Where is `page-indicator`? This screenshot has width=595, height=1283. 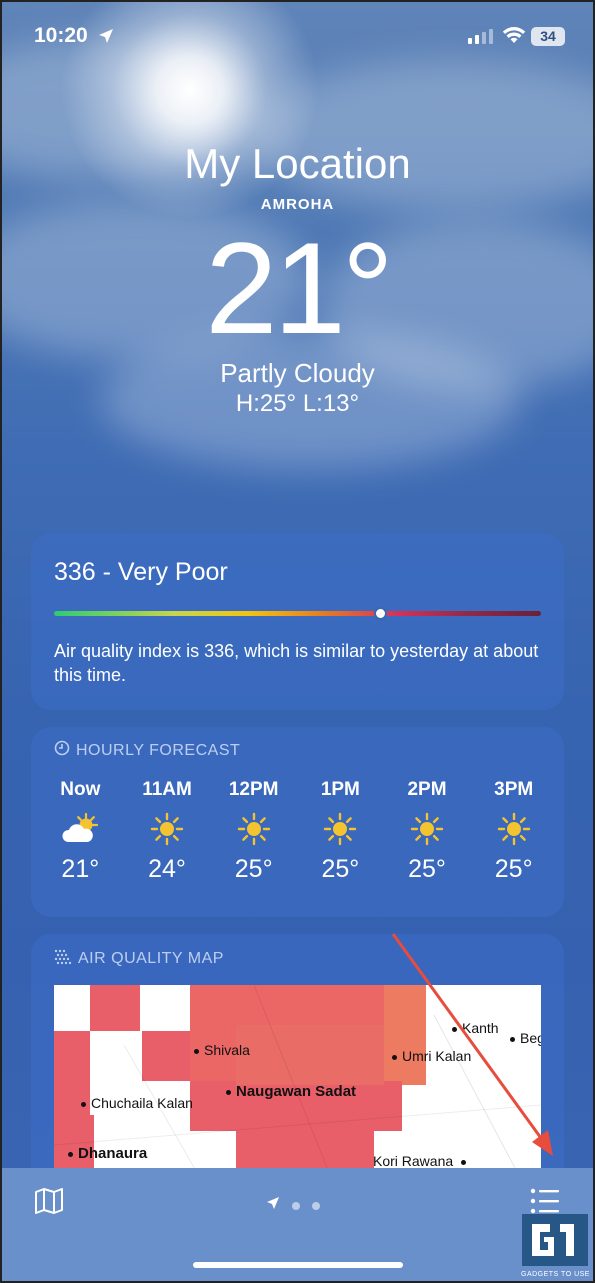 page-indicator is located at coordinates (293, 1205).